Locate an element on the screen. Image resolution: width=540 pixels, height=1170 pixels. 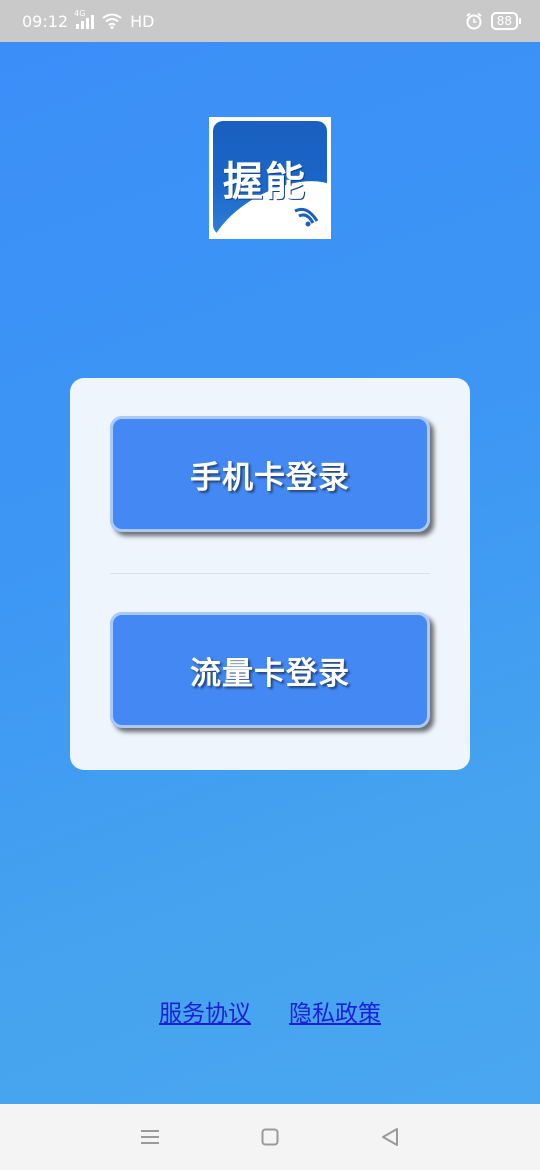
battery-icon: 88 is located at coordinates (506, 21).